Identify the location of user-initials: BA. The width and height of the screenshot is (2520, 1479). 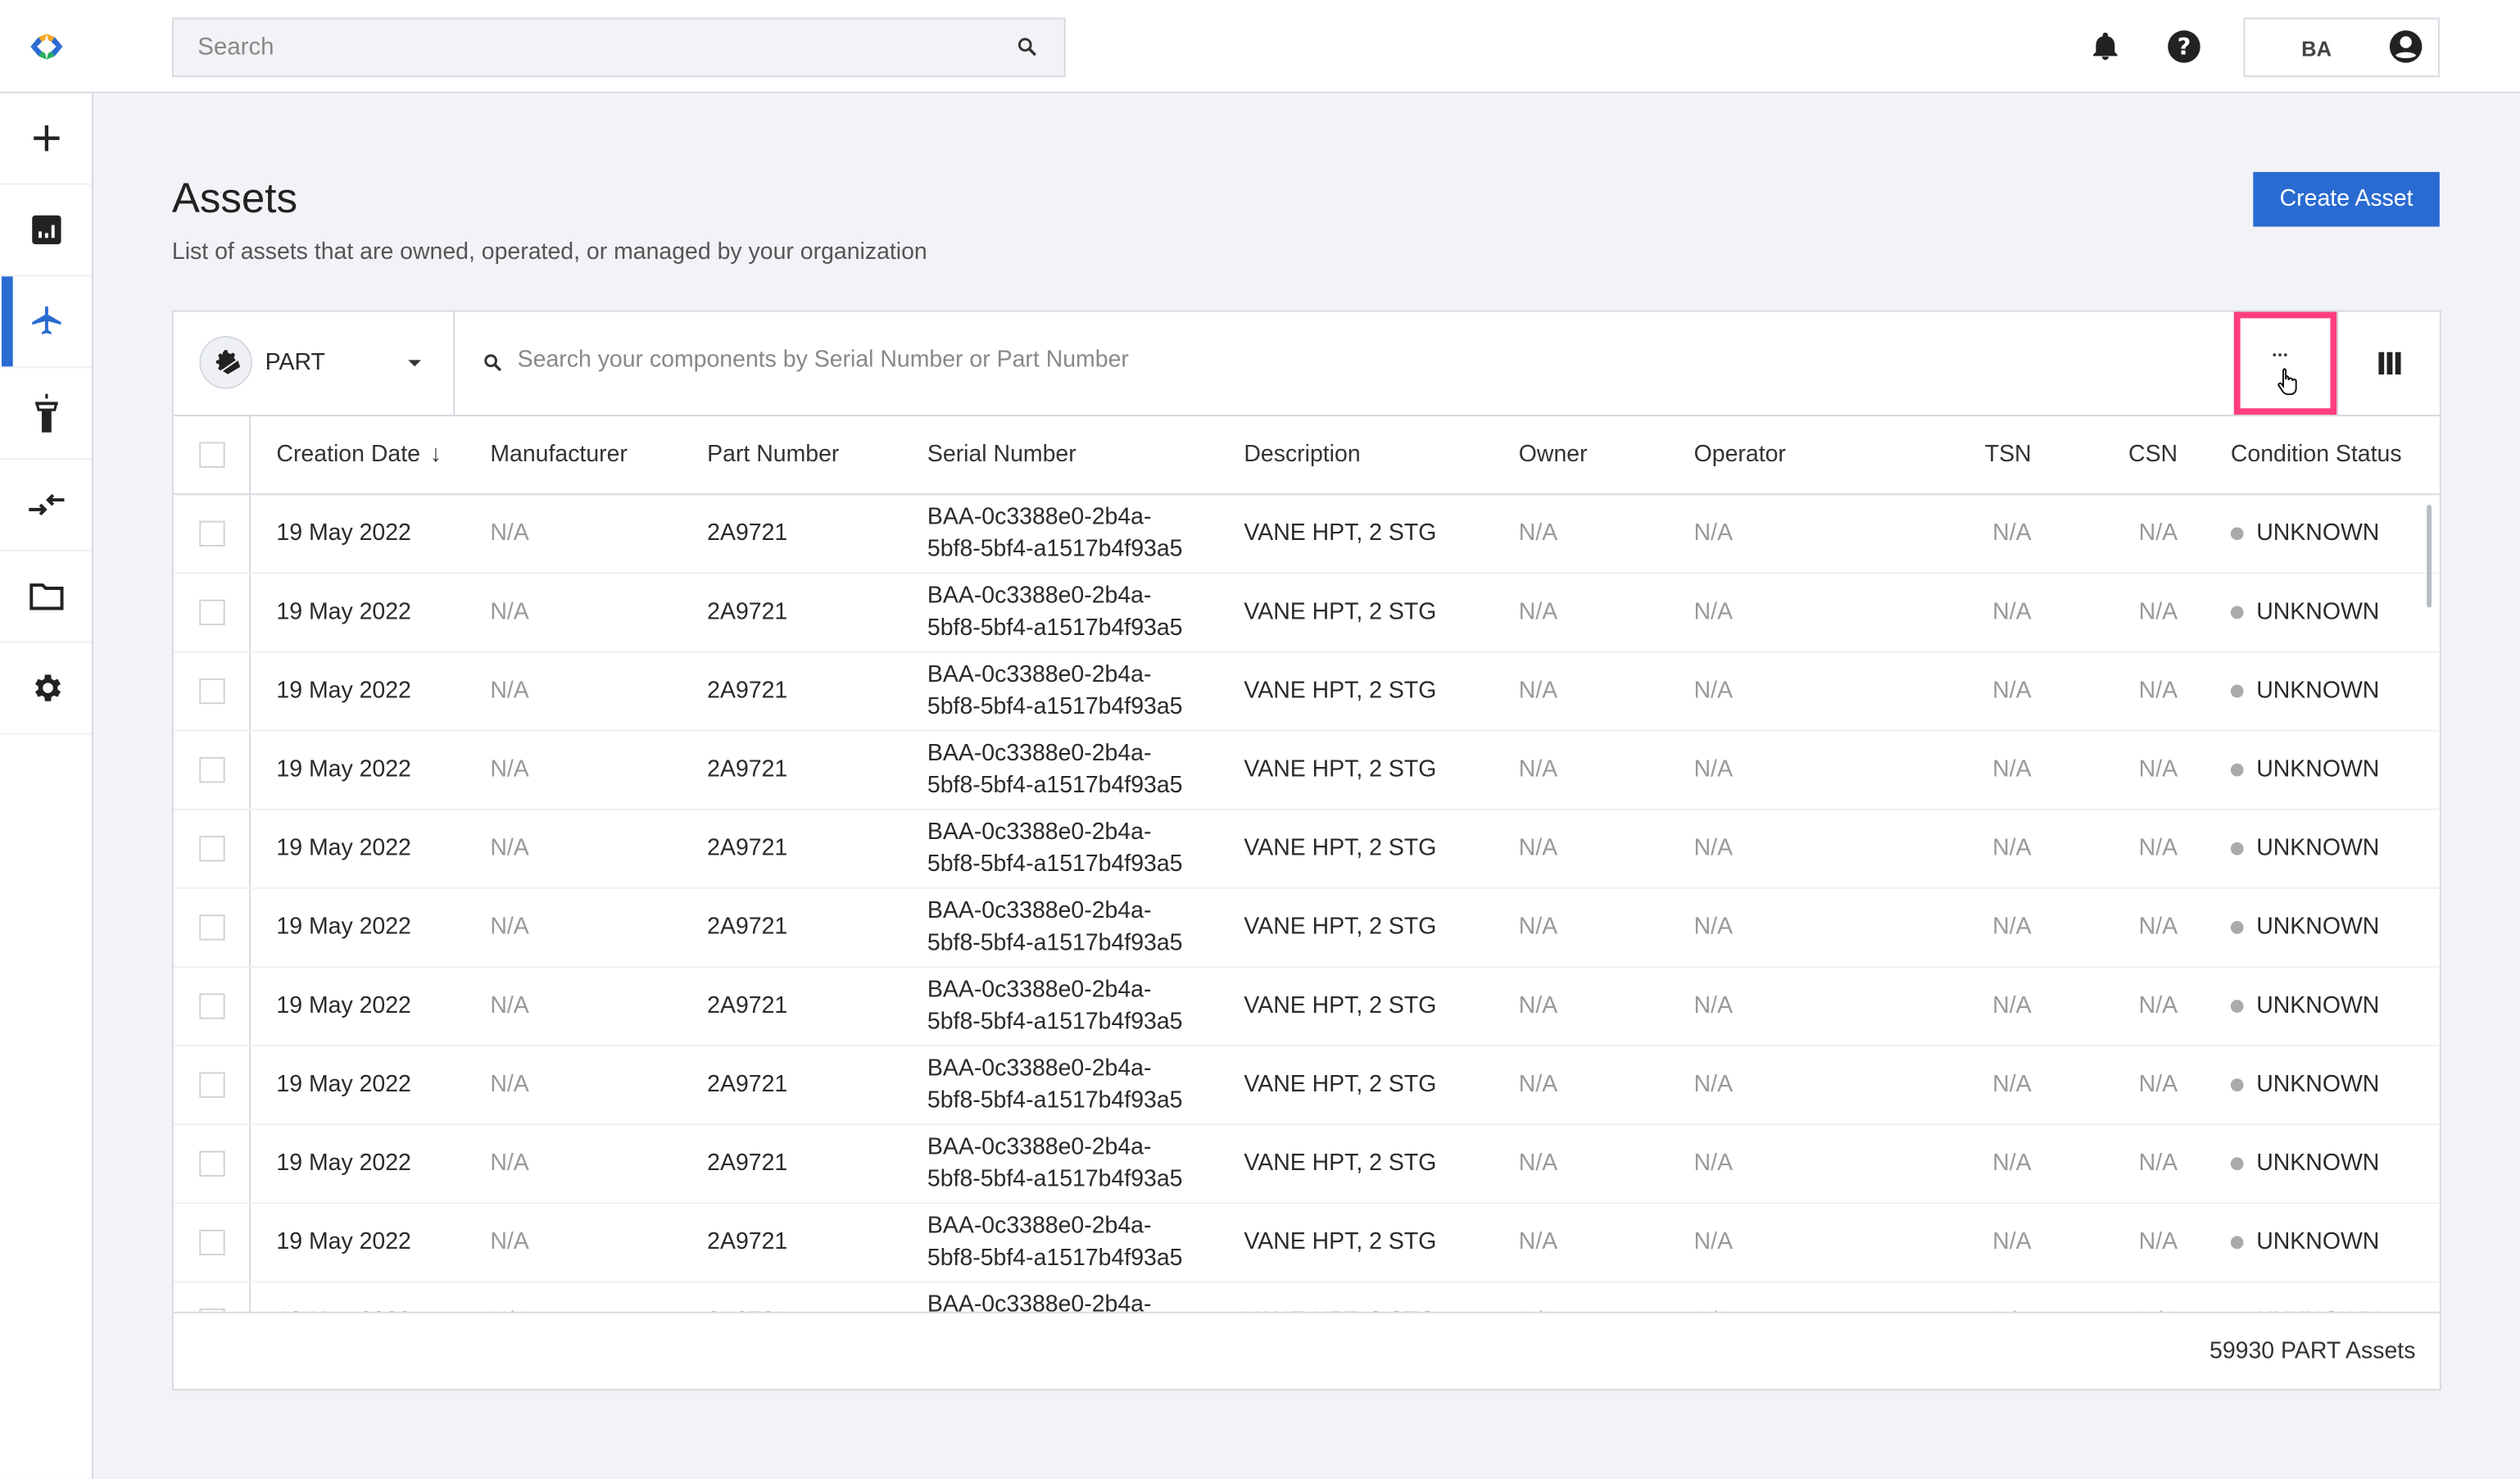
(2316, 49).